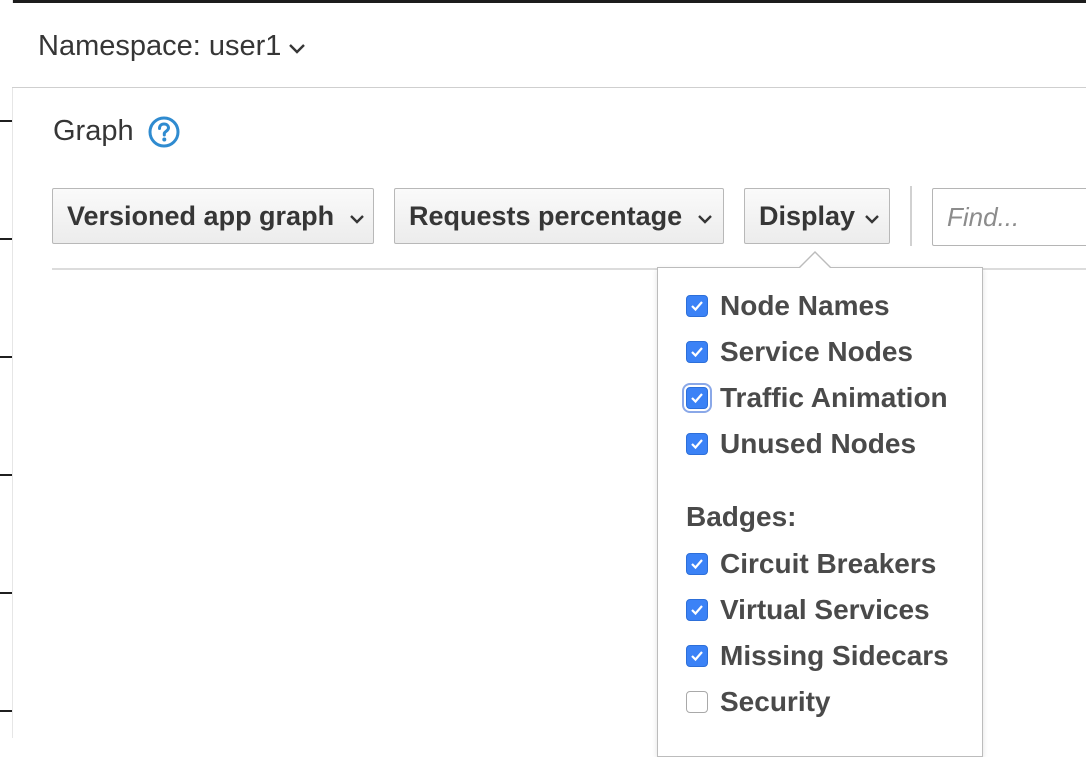 Image resolution: width=1086 pixels, height=757 pixels. What do you see at coordinates (549, 45) in the screenshot?
I see `namespace-bar: Namespace: user1` at bounding box center [549, 45].